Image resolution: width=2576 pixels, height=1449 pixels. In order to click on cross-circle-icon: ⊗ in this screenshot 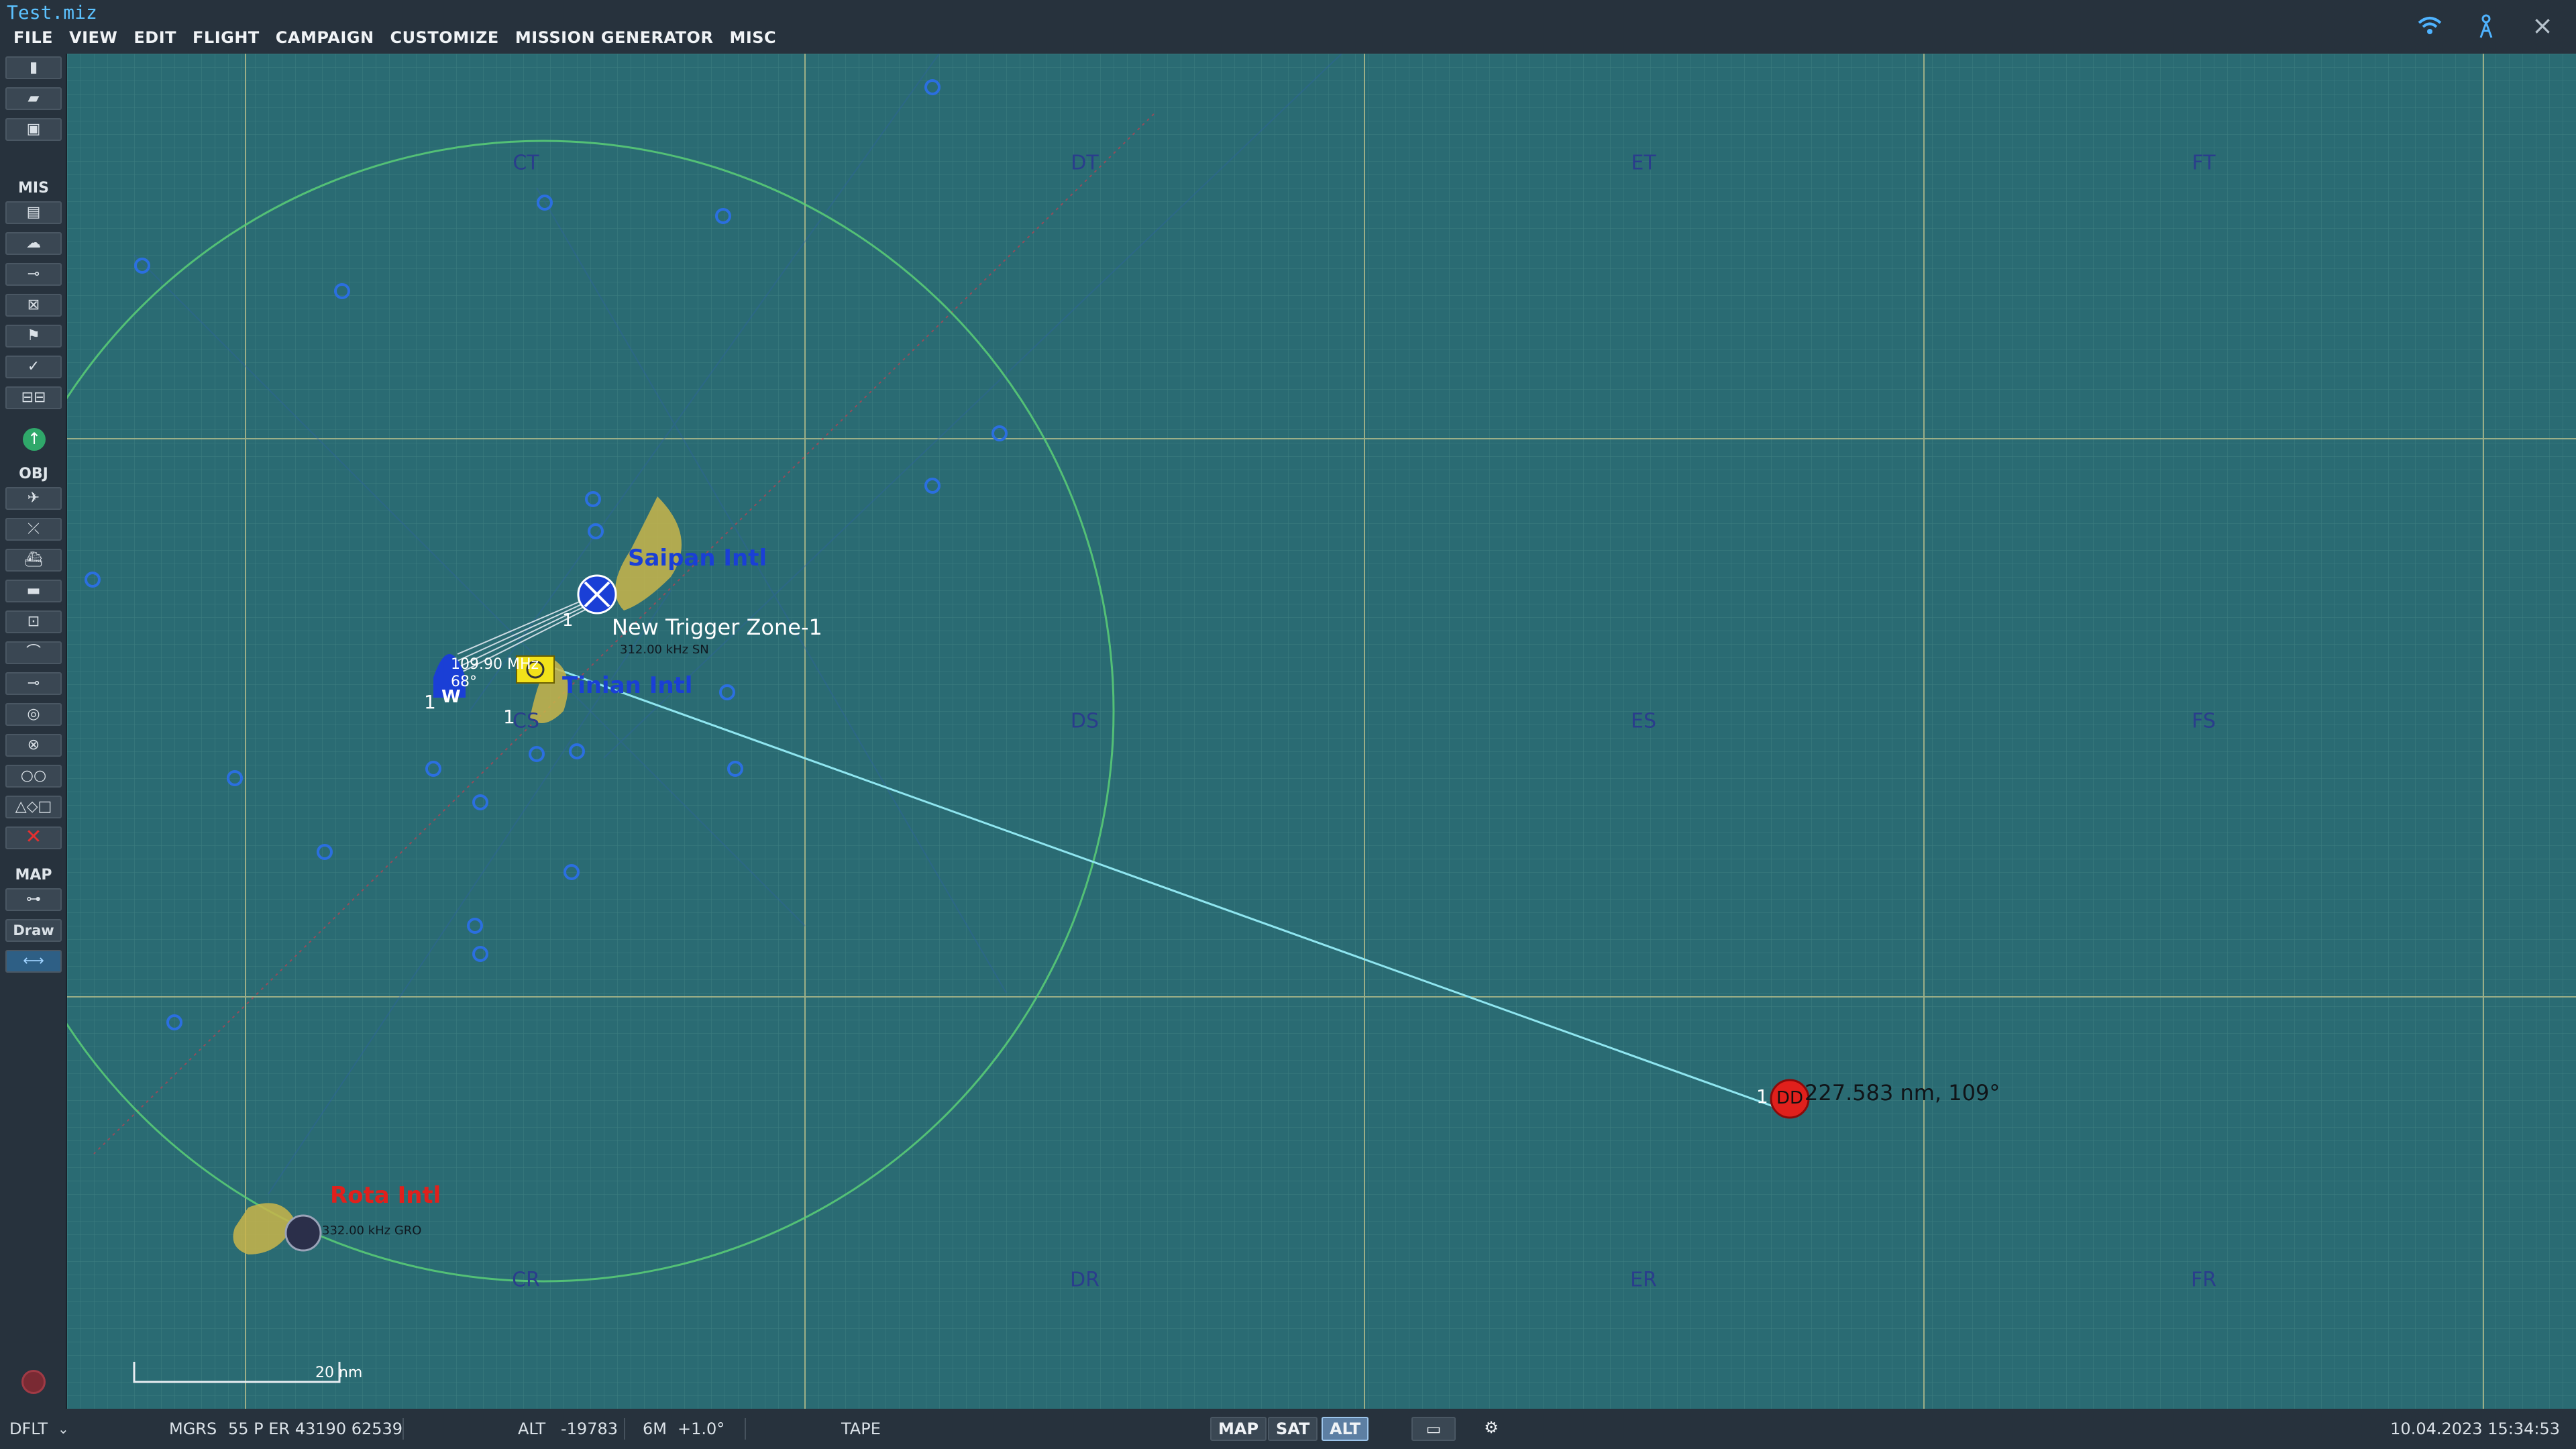, I will do `click(33, 745)`.